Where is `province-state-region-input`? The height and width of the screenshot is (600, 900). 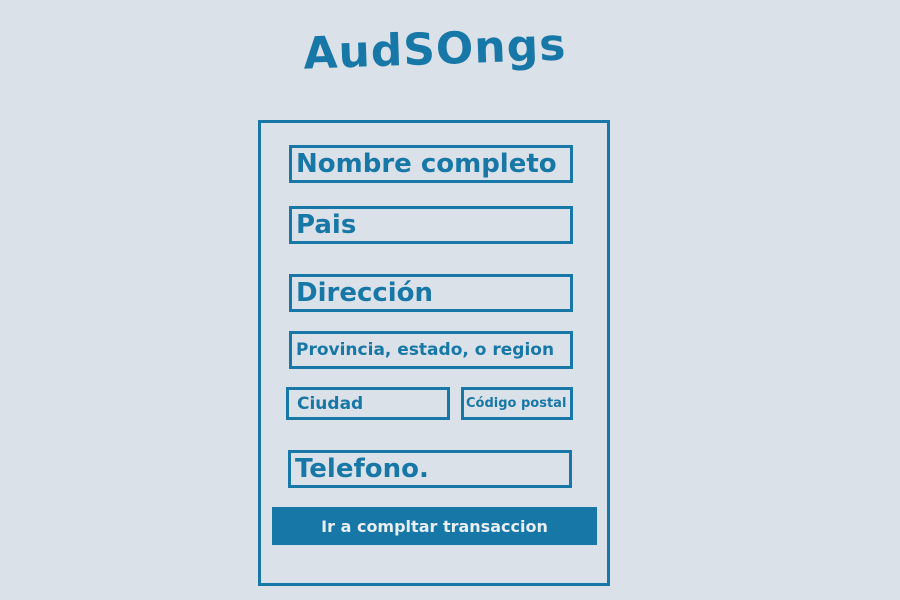
province-state-region-input is located at coordinates (431, 350).